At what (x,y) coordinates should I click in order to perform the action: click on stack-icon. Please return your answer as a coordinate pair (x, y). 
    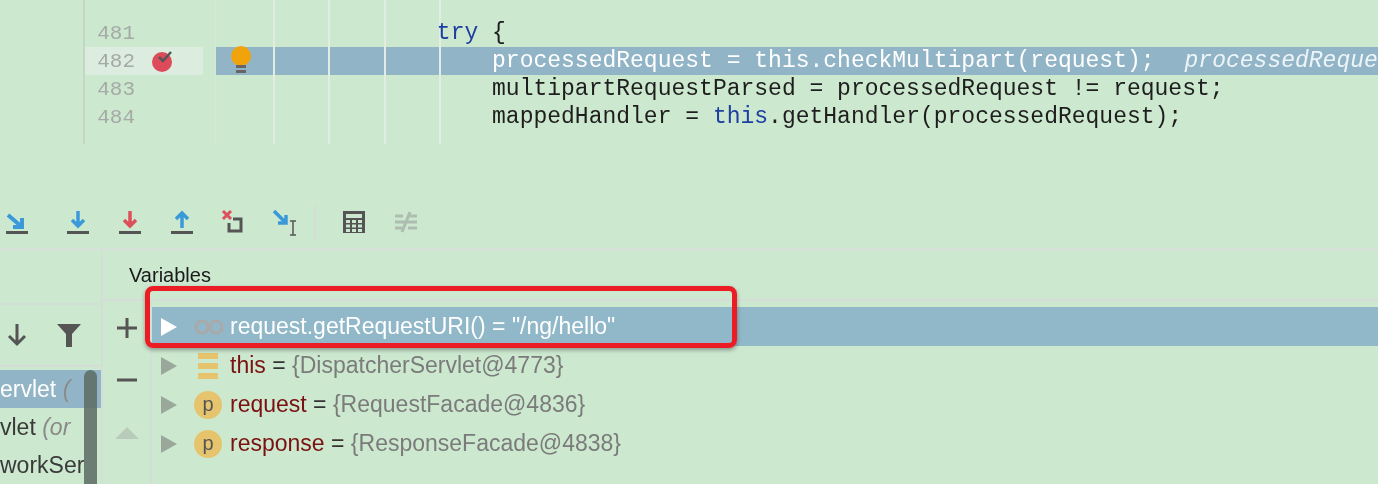
    Looking at the image, I should click on (208, 365).